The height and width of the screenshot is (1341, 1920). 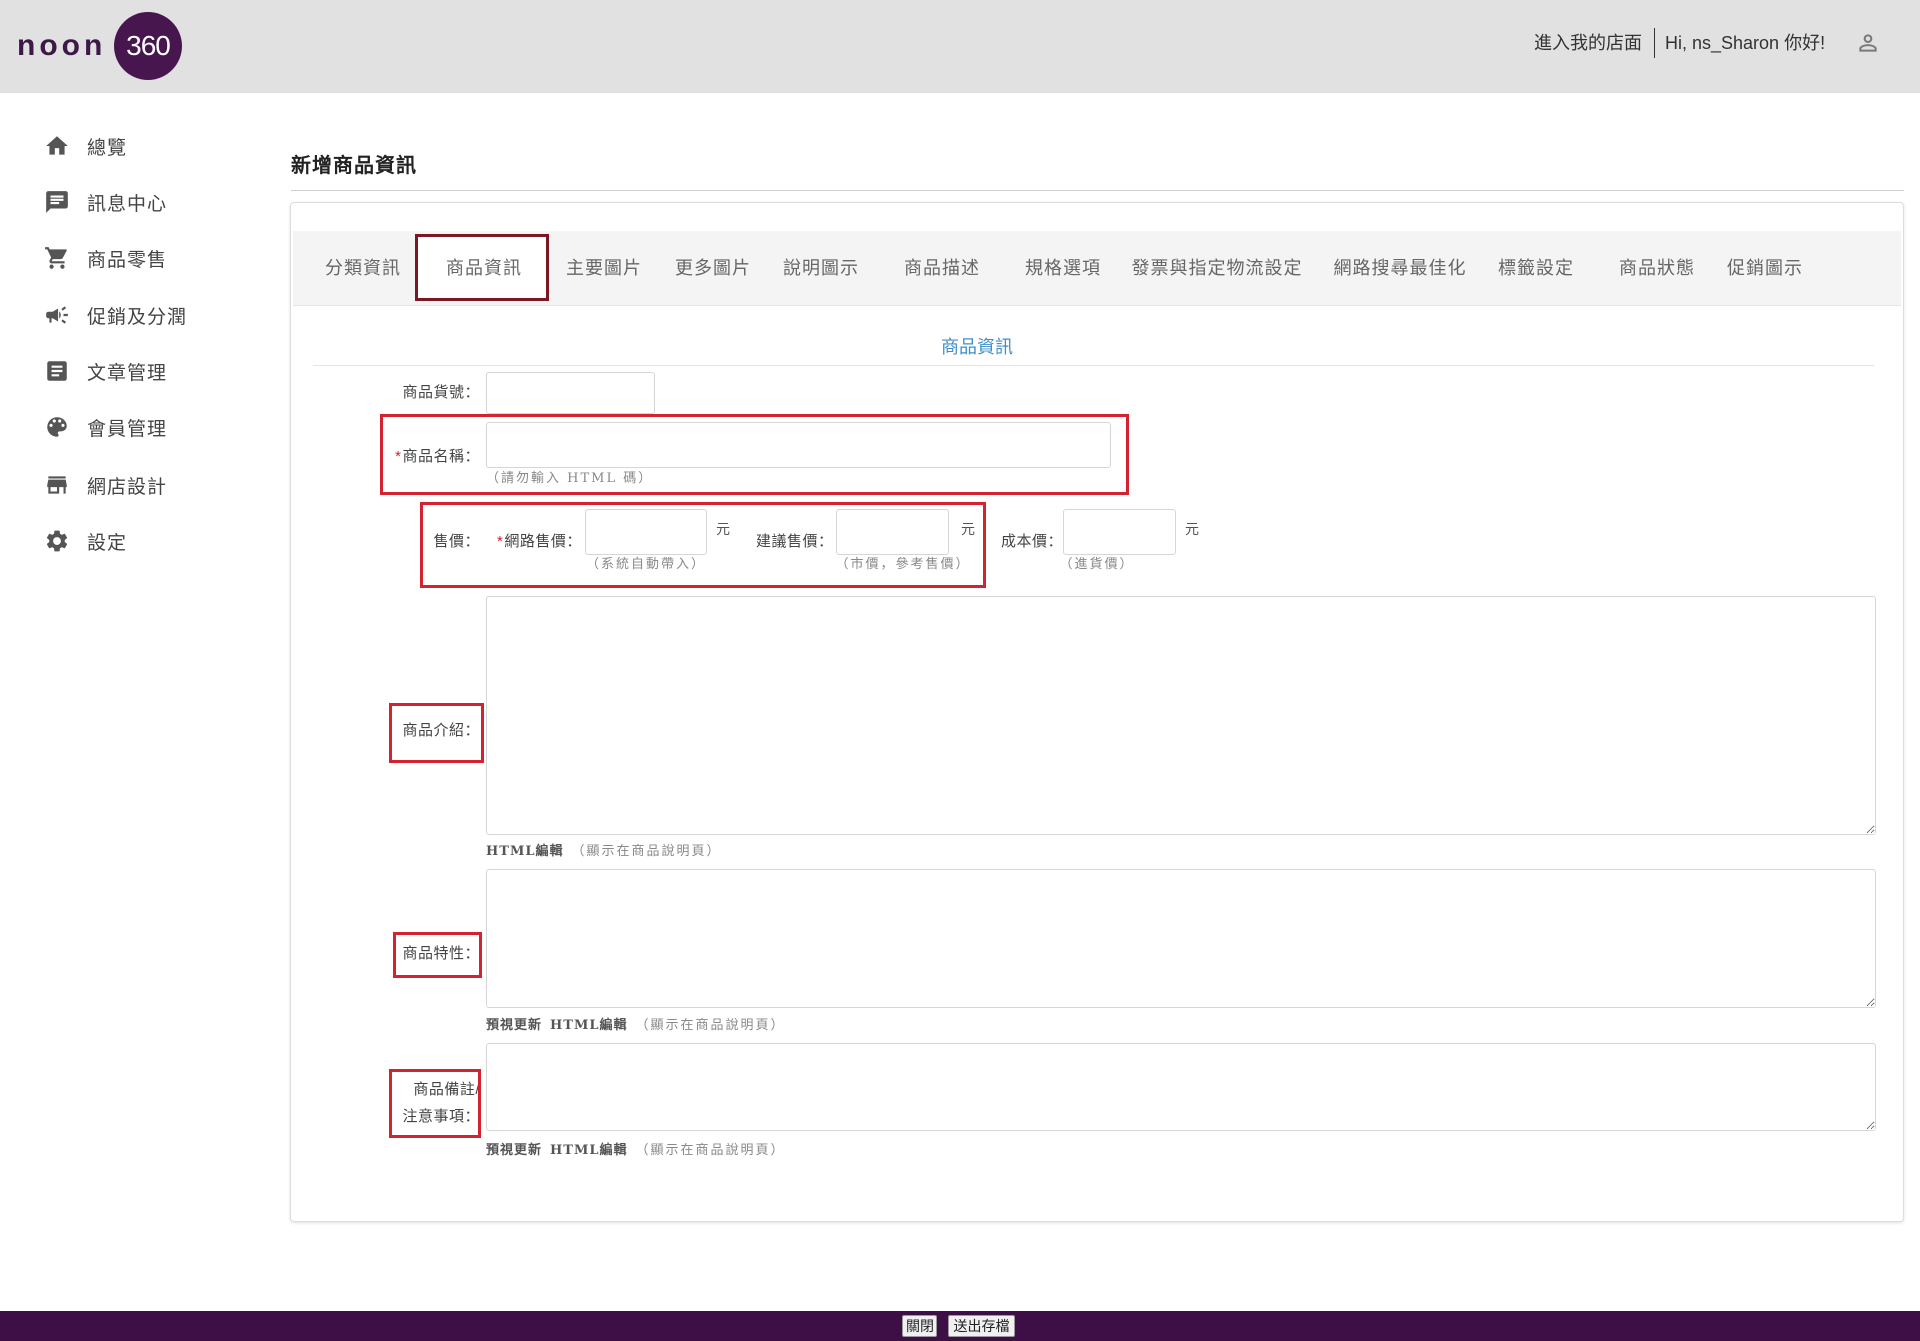 What do you see at coordinates (942, 268) in the screenshot?
I see `tab-product-description: 商品描述` at bounding box center [942, 268].